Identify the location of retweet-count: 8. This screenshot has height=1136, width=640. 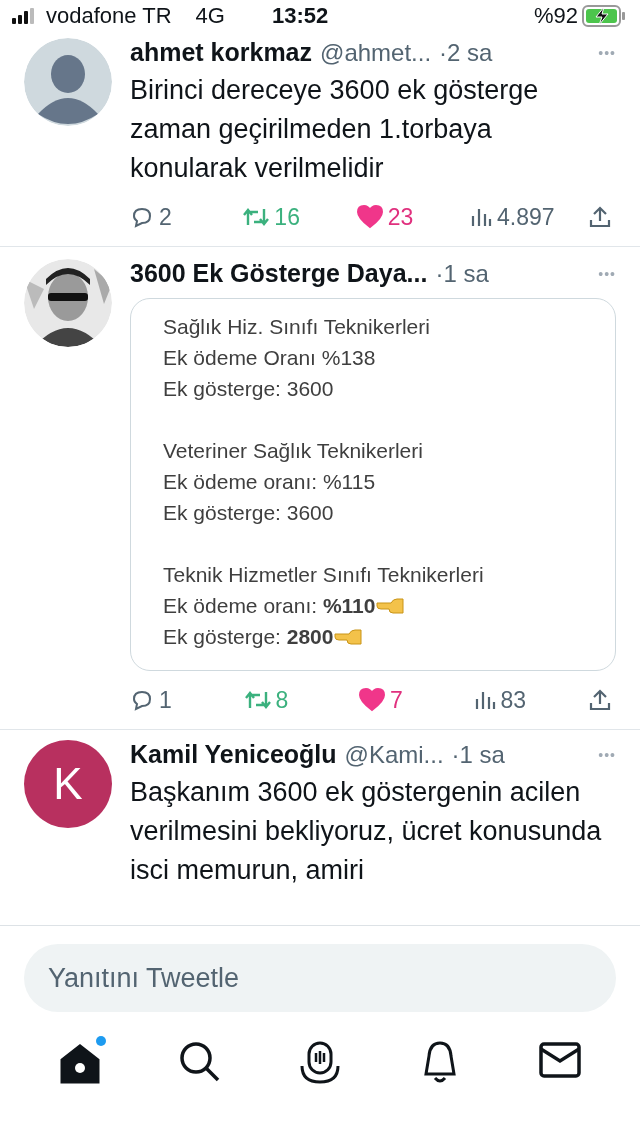
(282, 700).